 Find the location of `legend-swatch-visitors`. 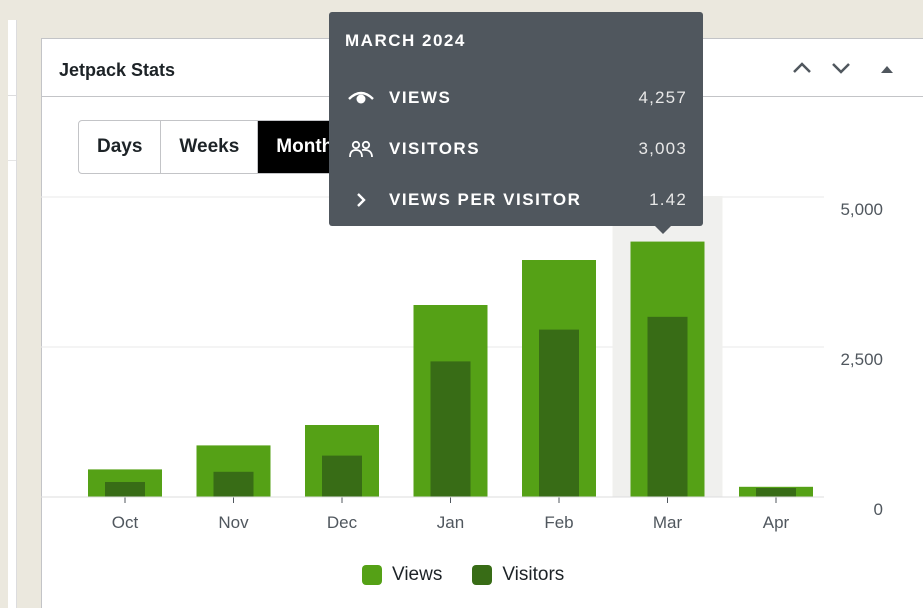

legend-swatch-visitors is located at coordinates (482, 575).